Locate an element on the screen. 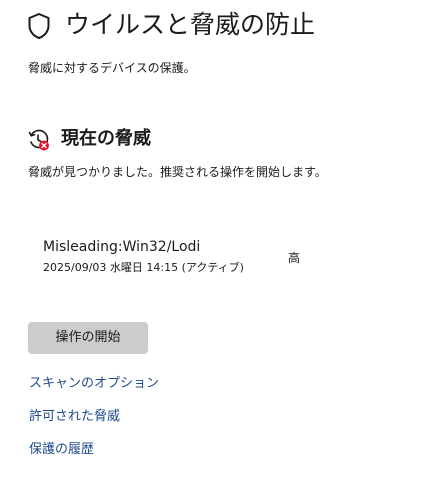  start-actions-button: 操作の開始 is located at coordinates (88, 338).